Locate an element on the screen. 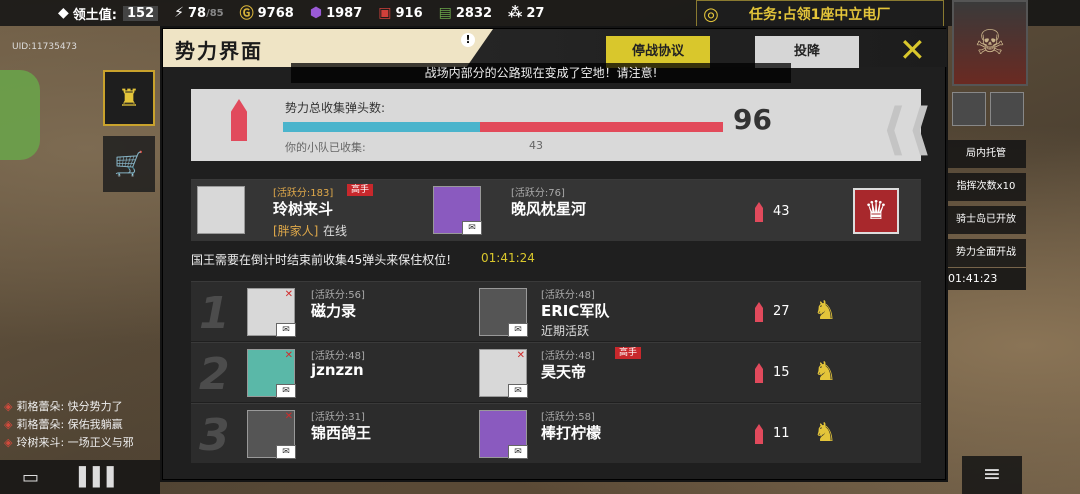 This screenshot has height=494, width=1080. warhead-count: 15 is located at coordinates (781, 372).